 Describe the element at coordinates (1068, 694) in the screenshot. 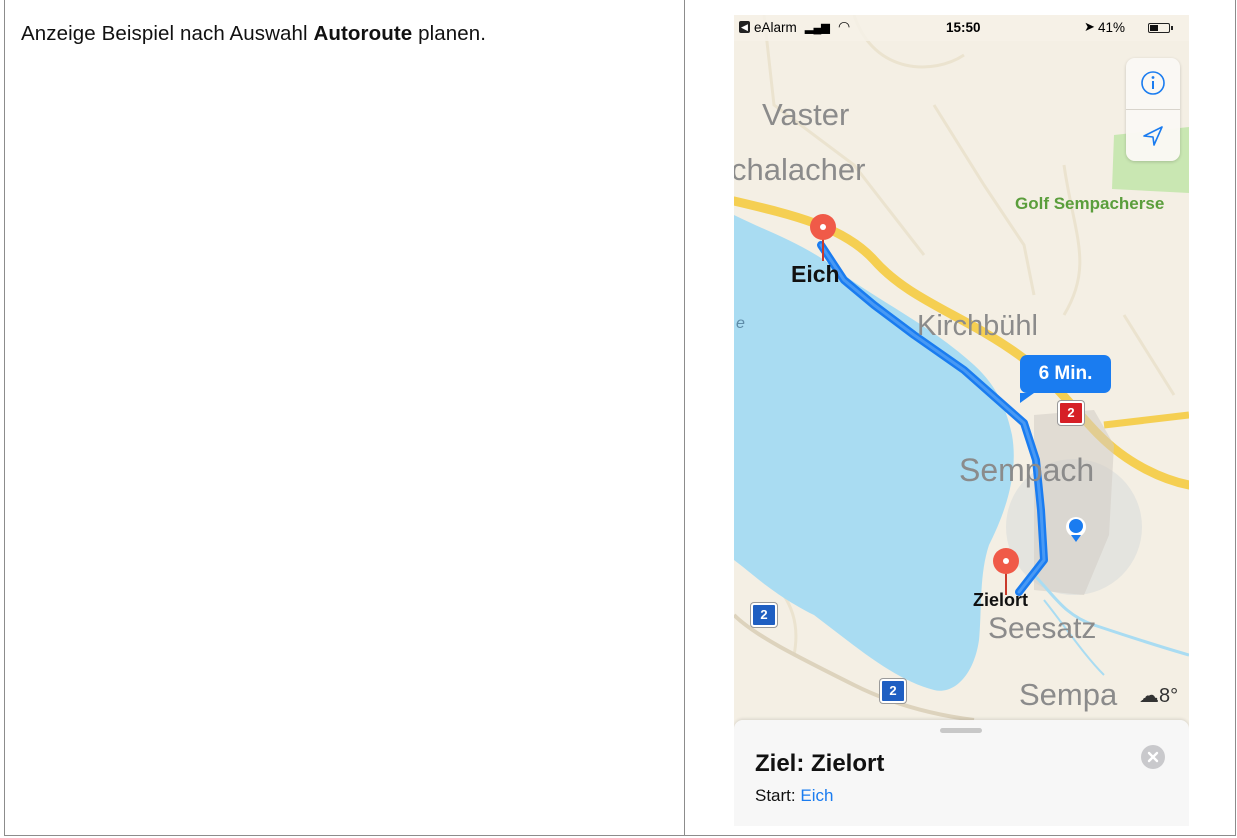

I see `map-label-sempa: Sempa` at that location.